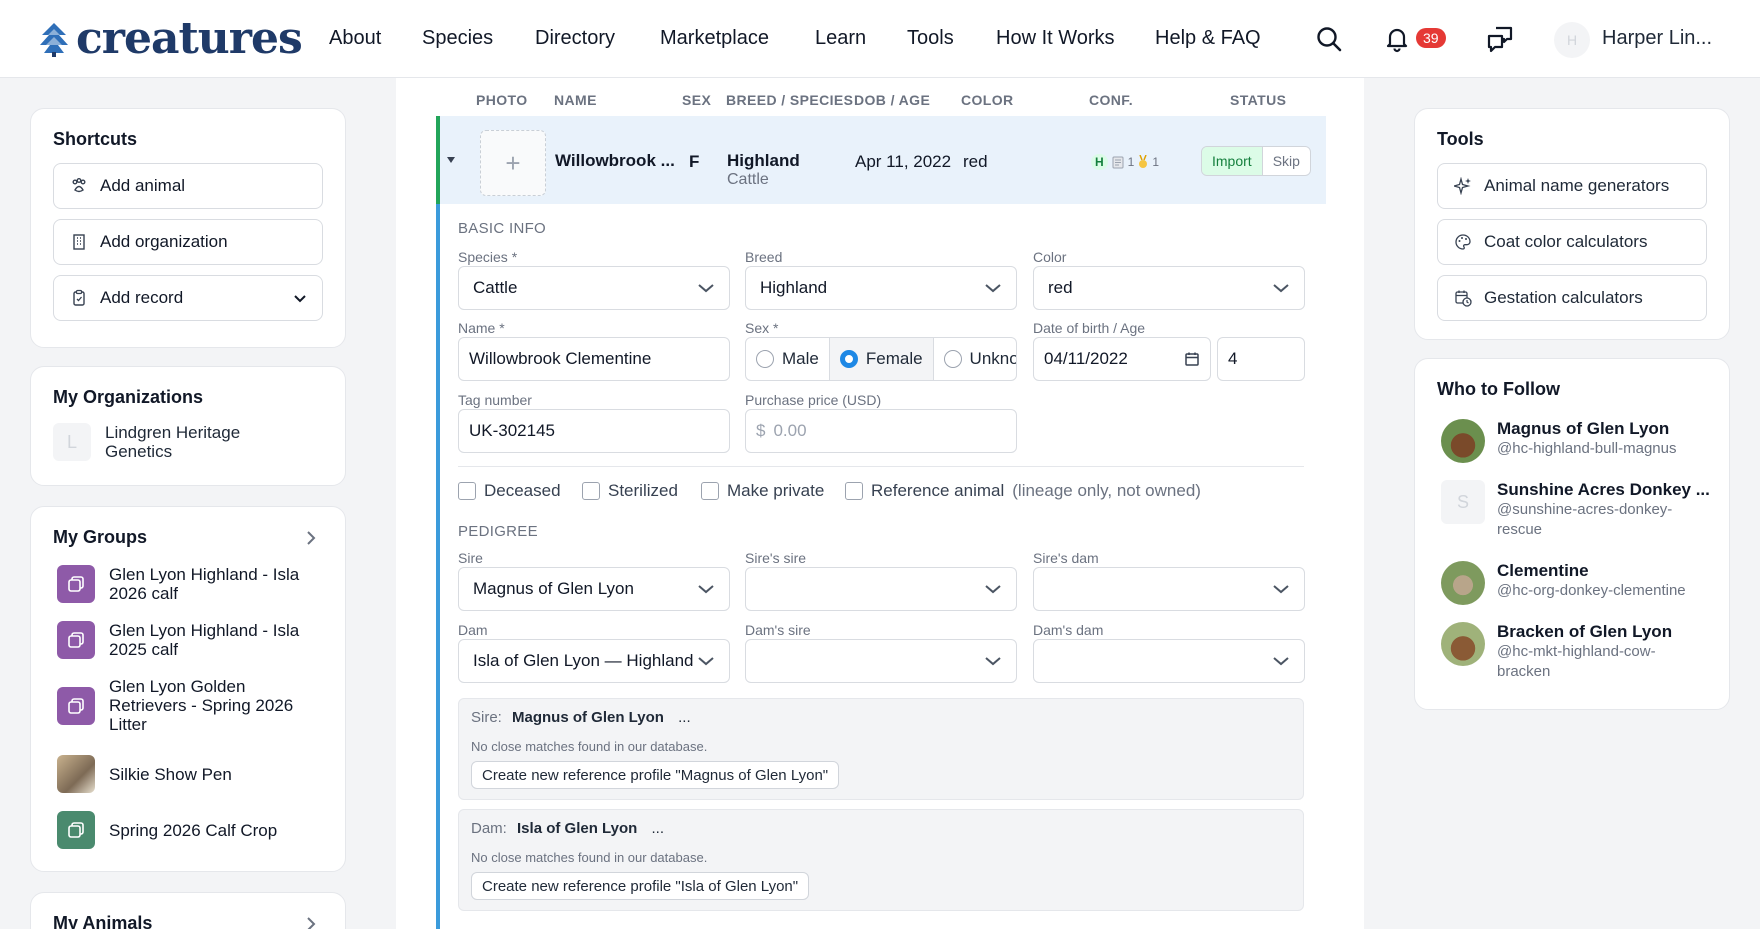  Describe the element at coordinates (79, 185) in the screenshot. I see `paw-icon` at that location.